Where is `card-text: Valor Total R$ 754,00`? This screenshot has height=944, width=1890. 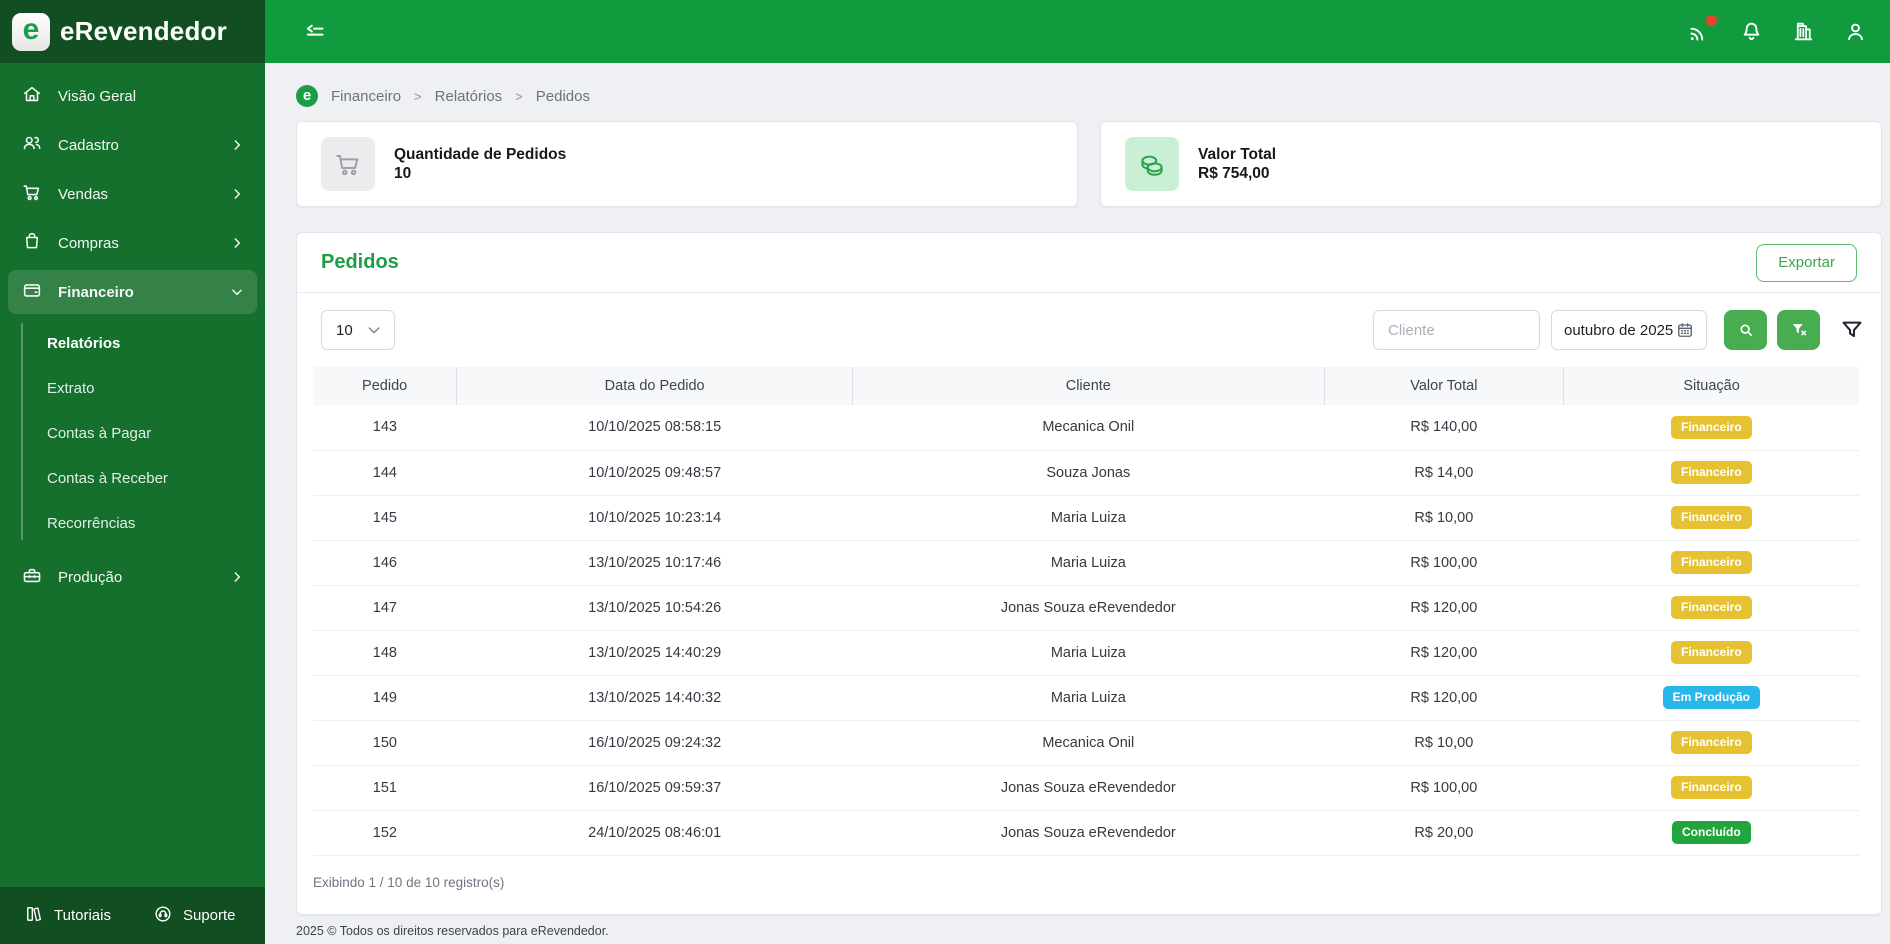 card-text: Valor Total R$ 754,00 is located at coordinates (1237, 164).